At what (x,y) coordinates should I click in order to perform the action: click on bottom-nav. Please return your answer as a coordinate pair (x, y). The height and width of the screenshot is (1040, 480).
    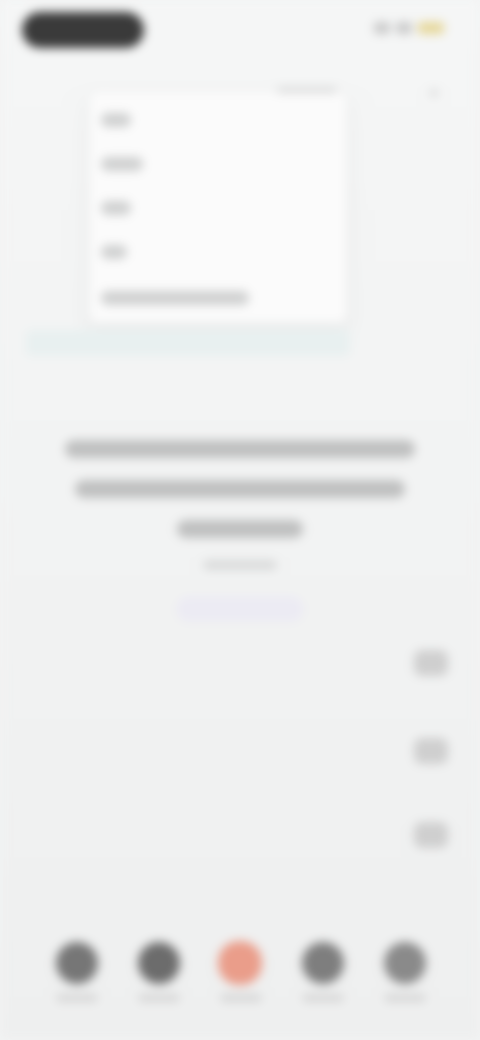
    Looking at the image, I should click on (240, 965).